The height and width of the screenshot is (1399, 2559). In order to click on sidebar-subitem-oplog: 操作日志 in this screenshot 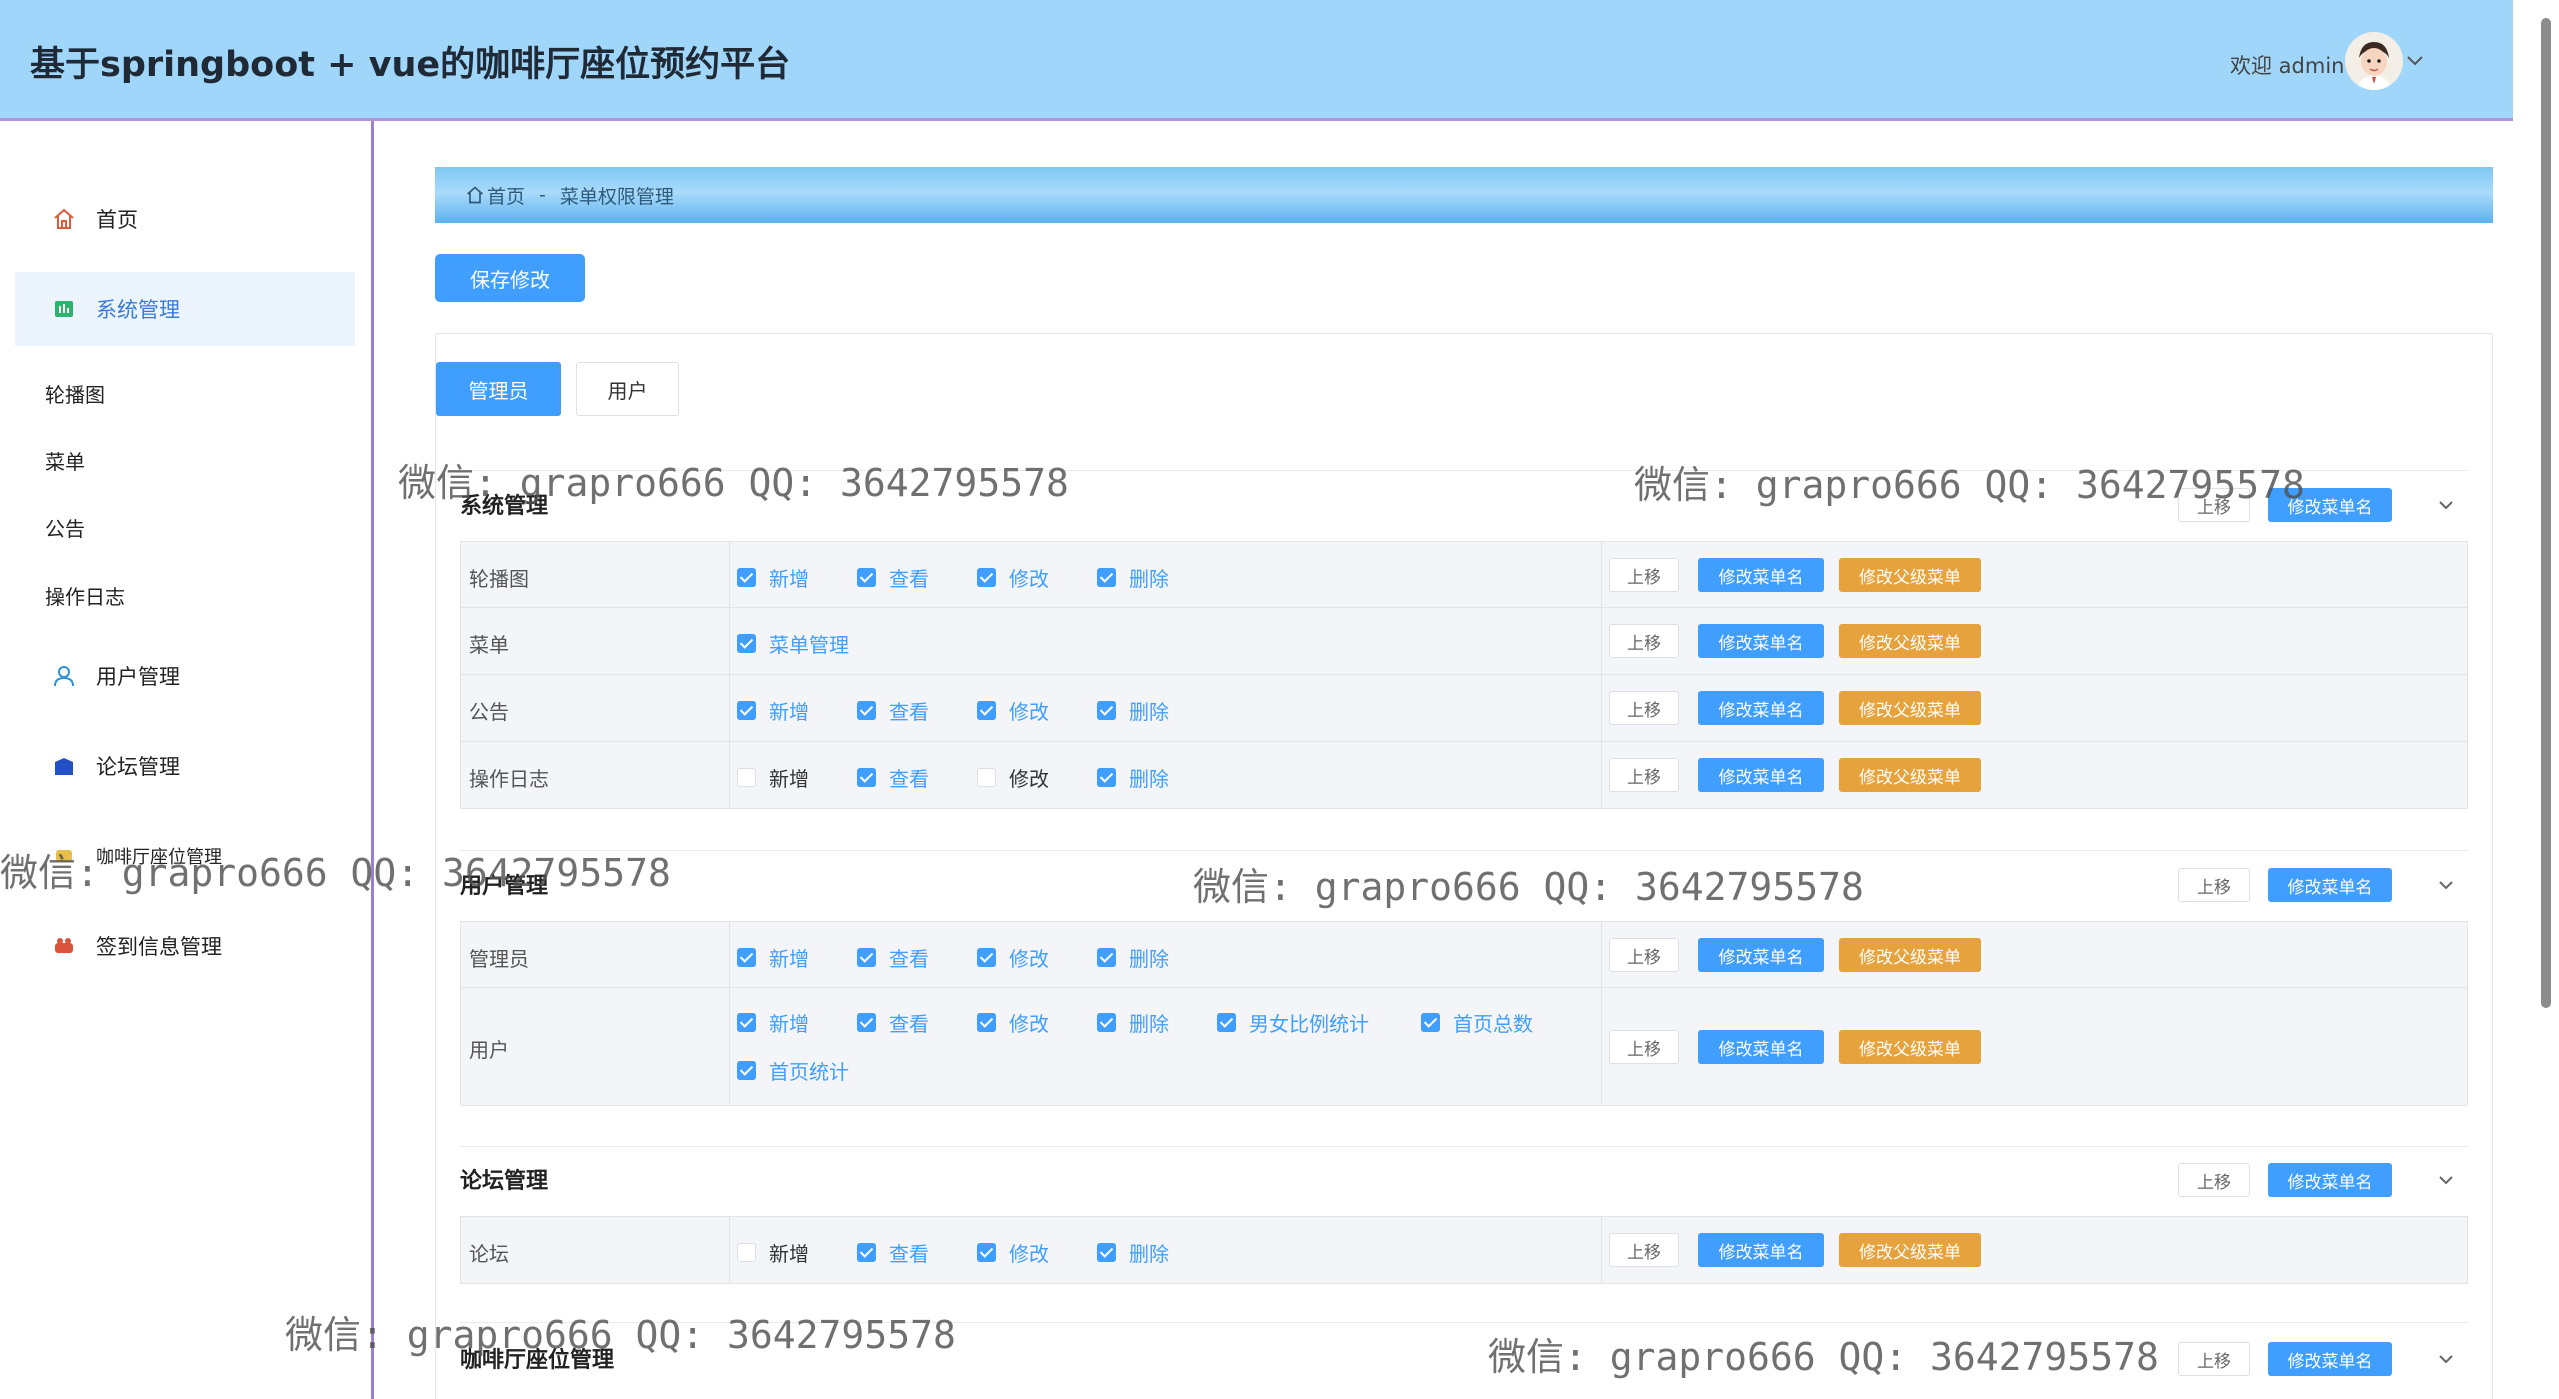, I will do `click(85, 595)`.